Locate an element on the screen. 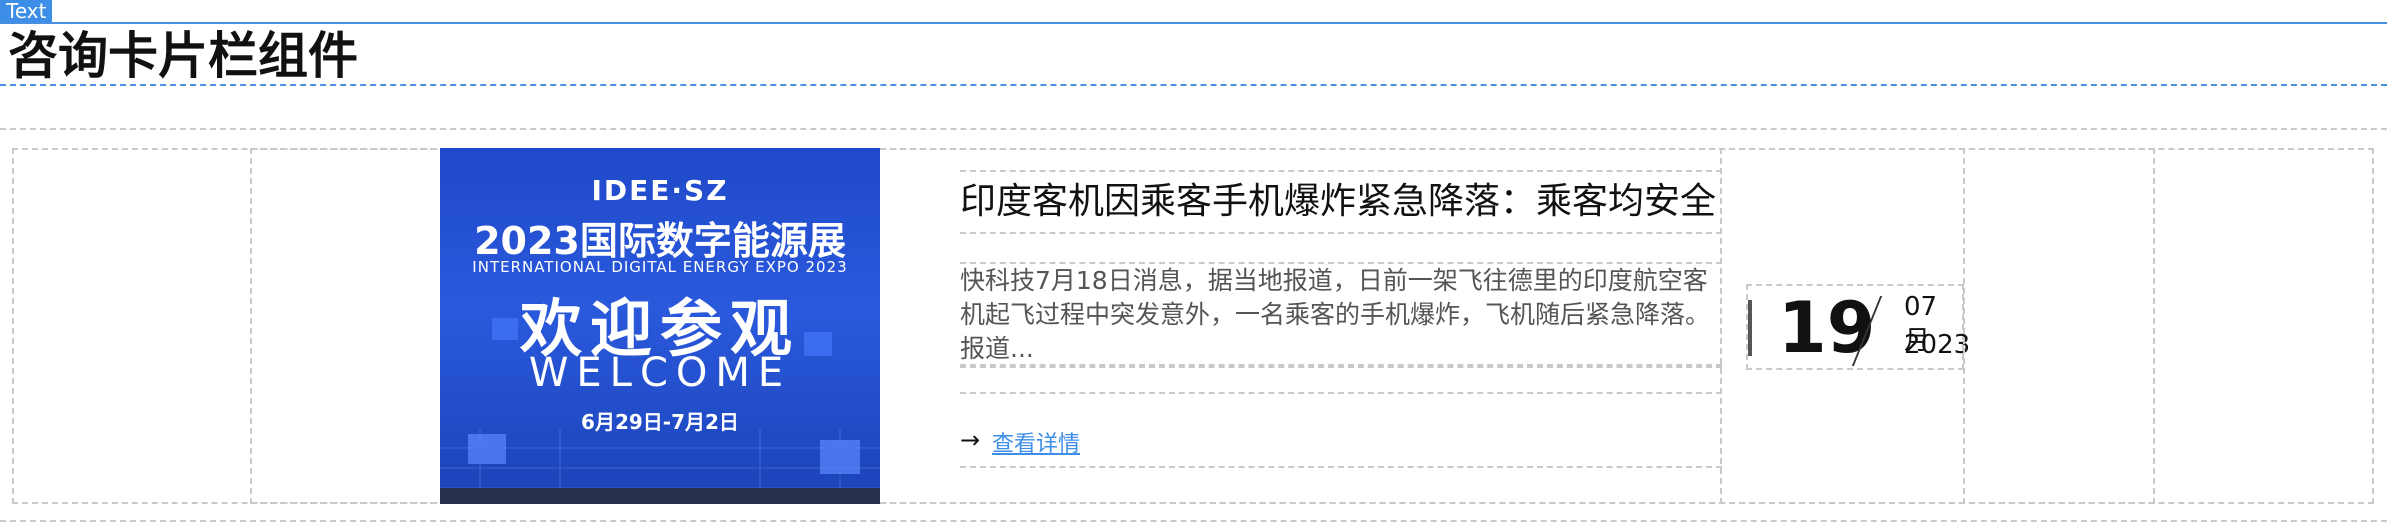 The image size is (2387, 526). content-divider is located at coordinates (1721, 326).